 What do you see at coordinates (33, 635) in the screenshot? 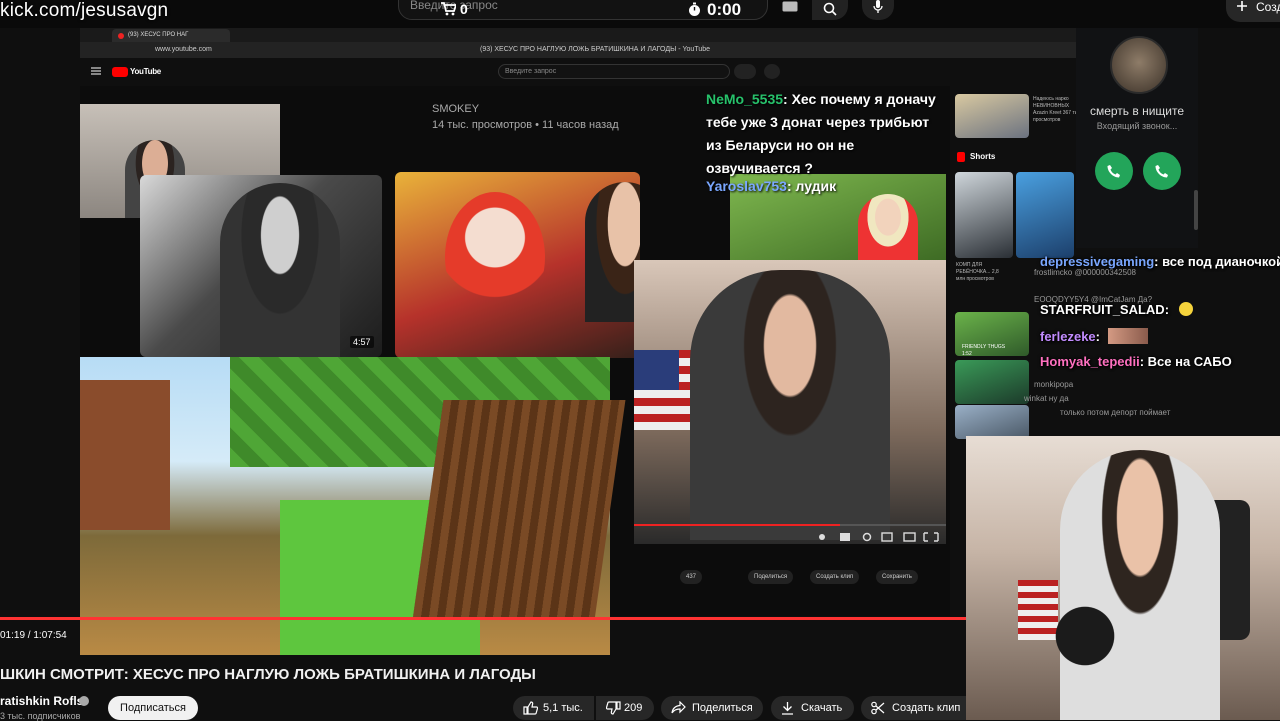
I see `time-display: 01:19 / 1:07:54` at bounding box center [33, 635].